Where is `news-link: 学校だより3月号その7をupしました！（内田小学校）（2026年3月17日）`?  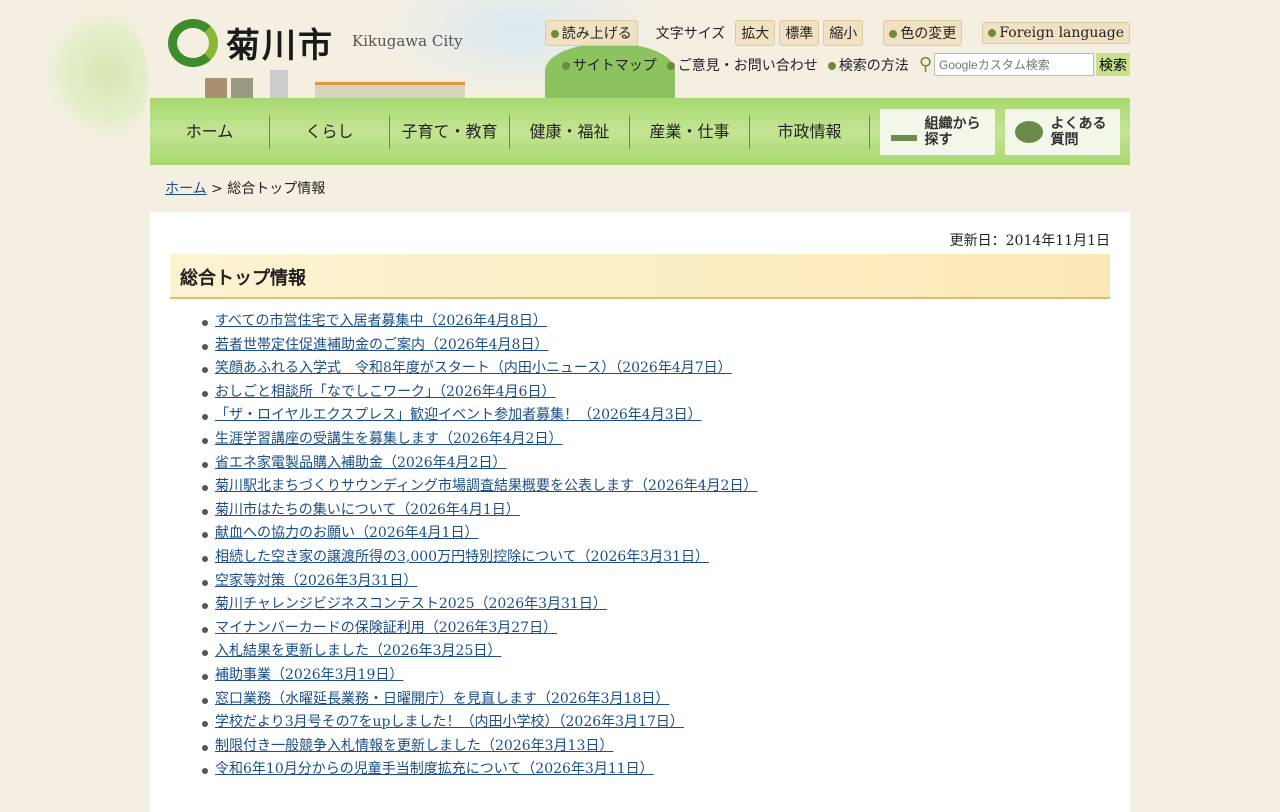 news-link: 学校だより3月号その7をupしました！（内田小学校）（2026年3月17日） is located at coordinates (449, 722).